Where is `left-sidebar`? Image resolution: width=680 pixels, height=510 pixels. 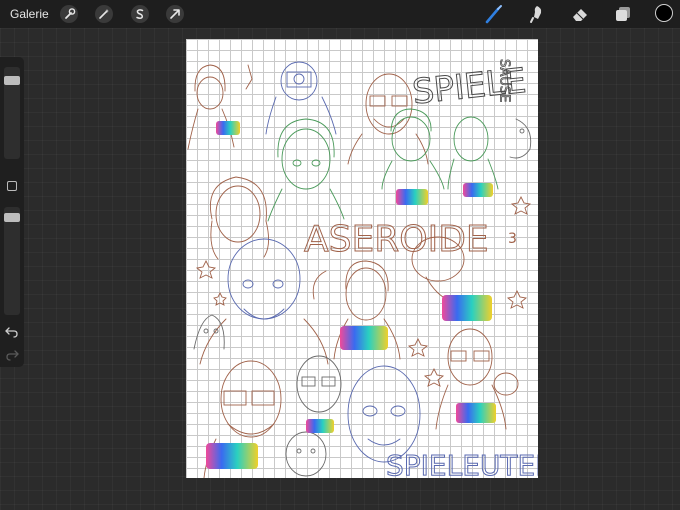 left-sidebar is located at coordinates (12, 212).